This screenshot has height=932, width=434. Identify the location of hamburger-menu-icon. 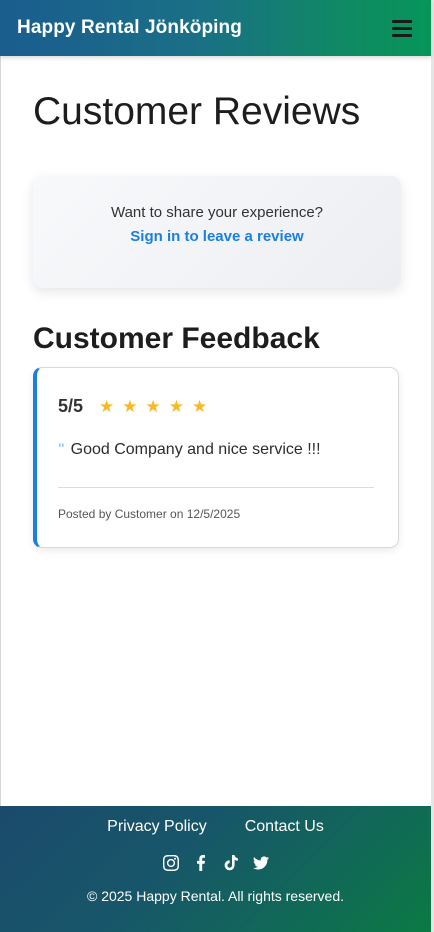
(402, 28).